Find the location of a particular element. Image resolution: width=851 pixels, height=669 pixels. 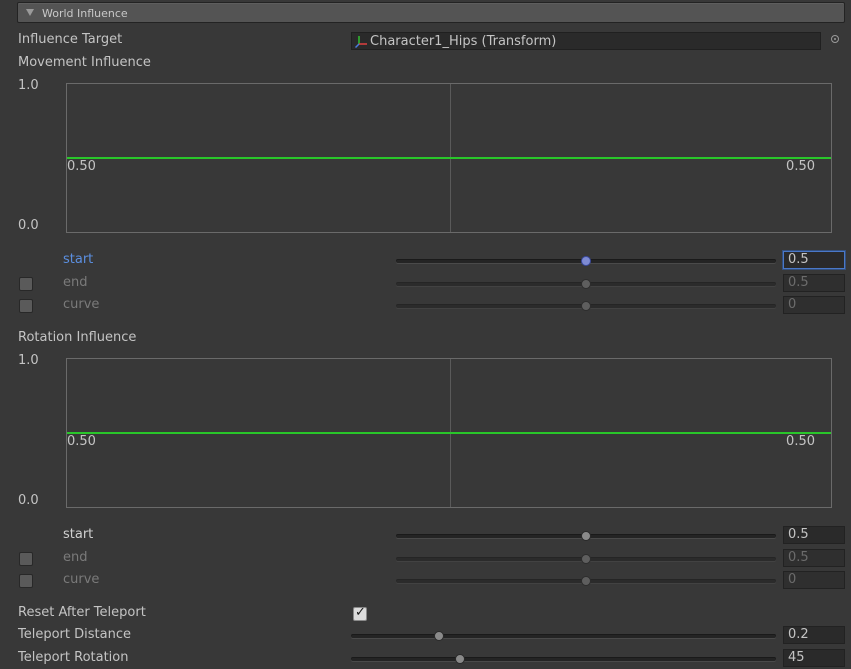

movement-start-thumb is located at coordinates (586, 261).